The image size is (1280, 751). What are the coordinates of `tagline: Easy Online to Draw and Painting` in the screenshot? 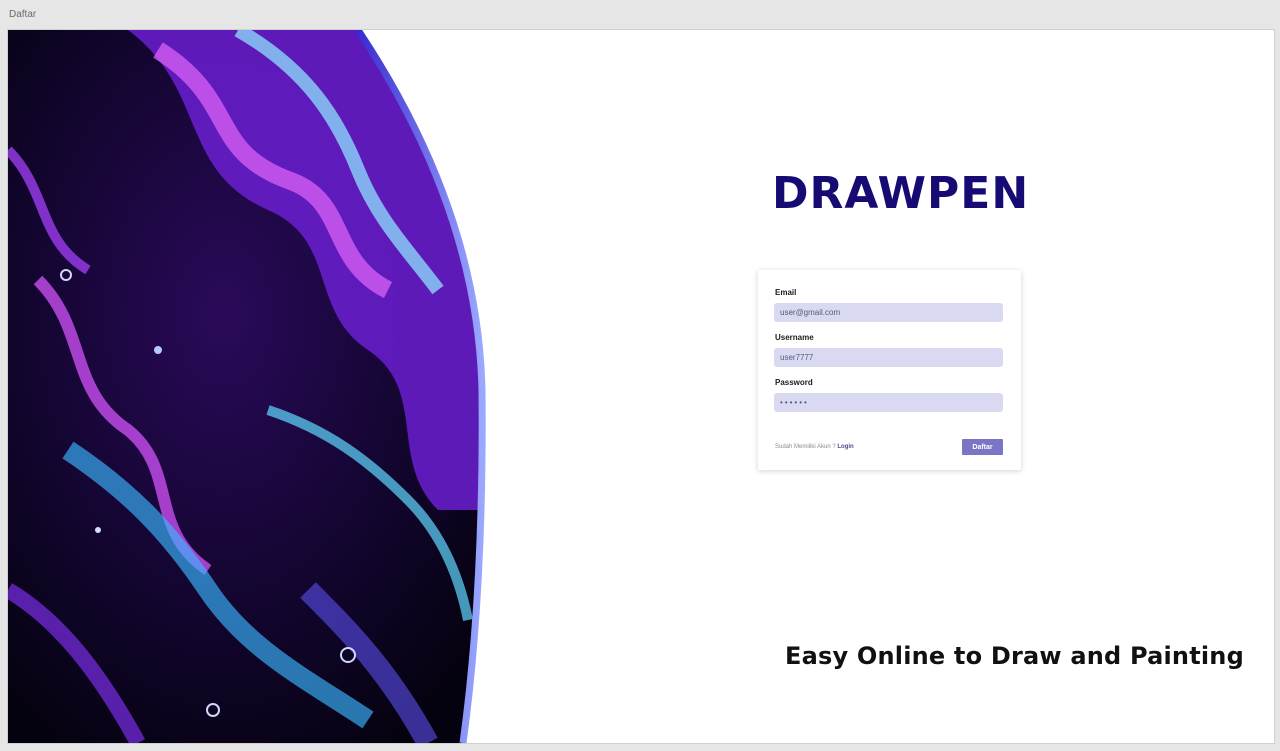 It's located at (1014, 656).